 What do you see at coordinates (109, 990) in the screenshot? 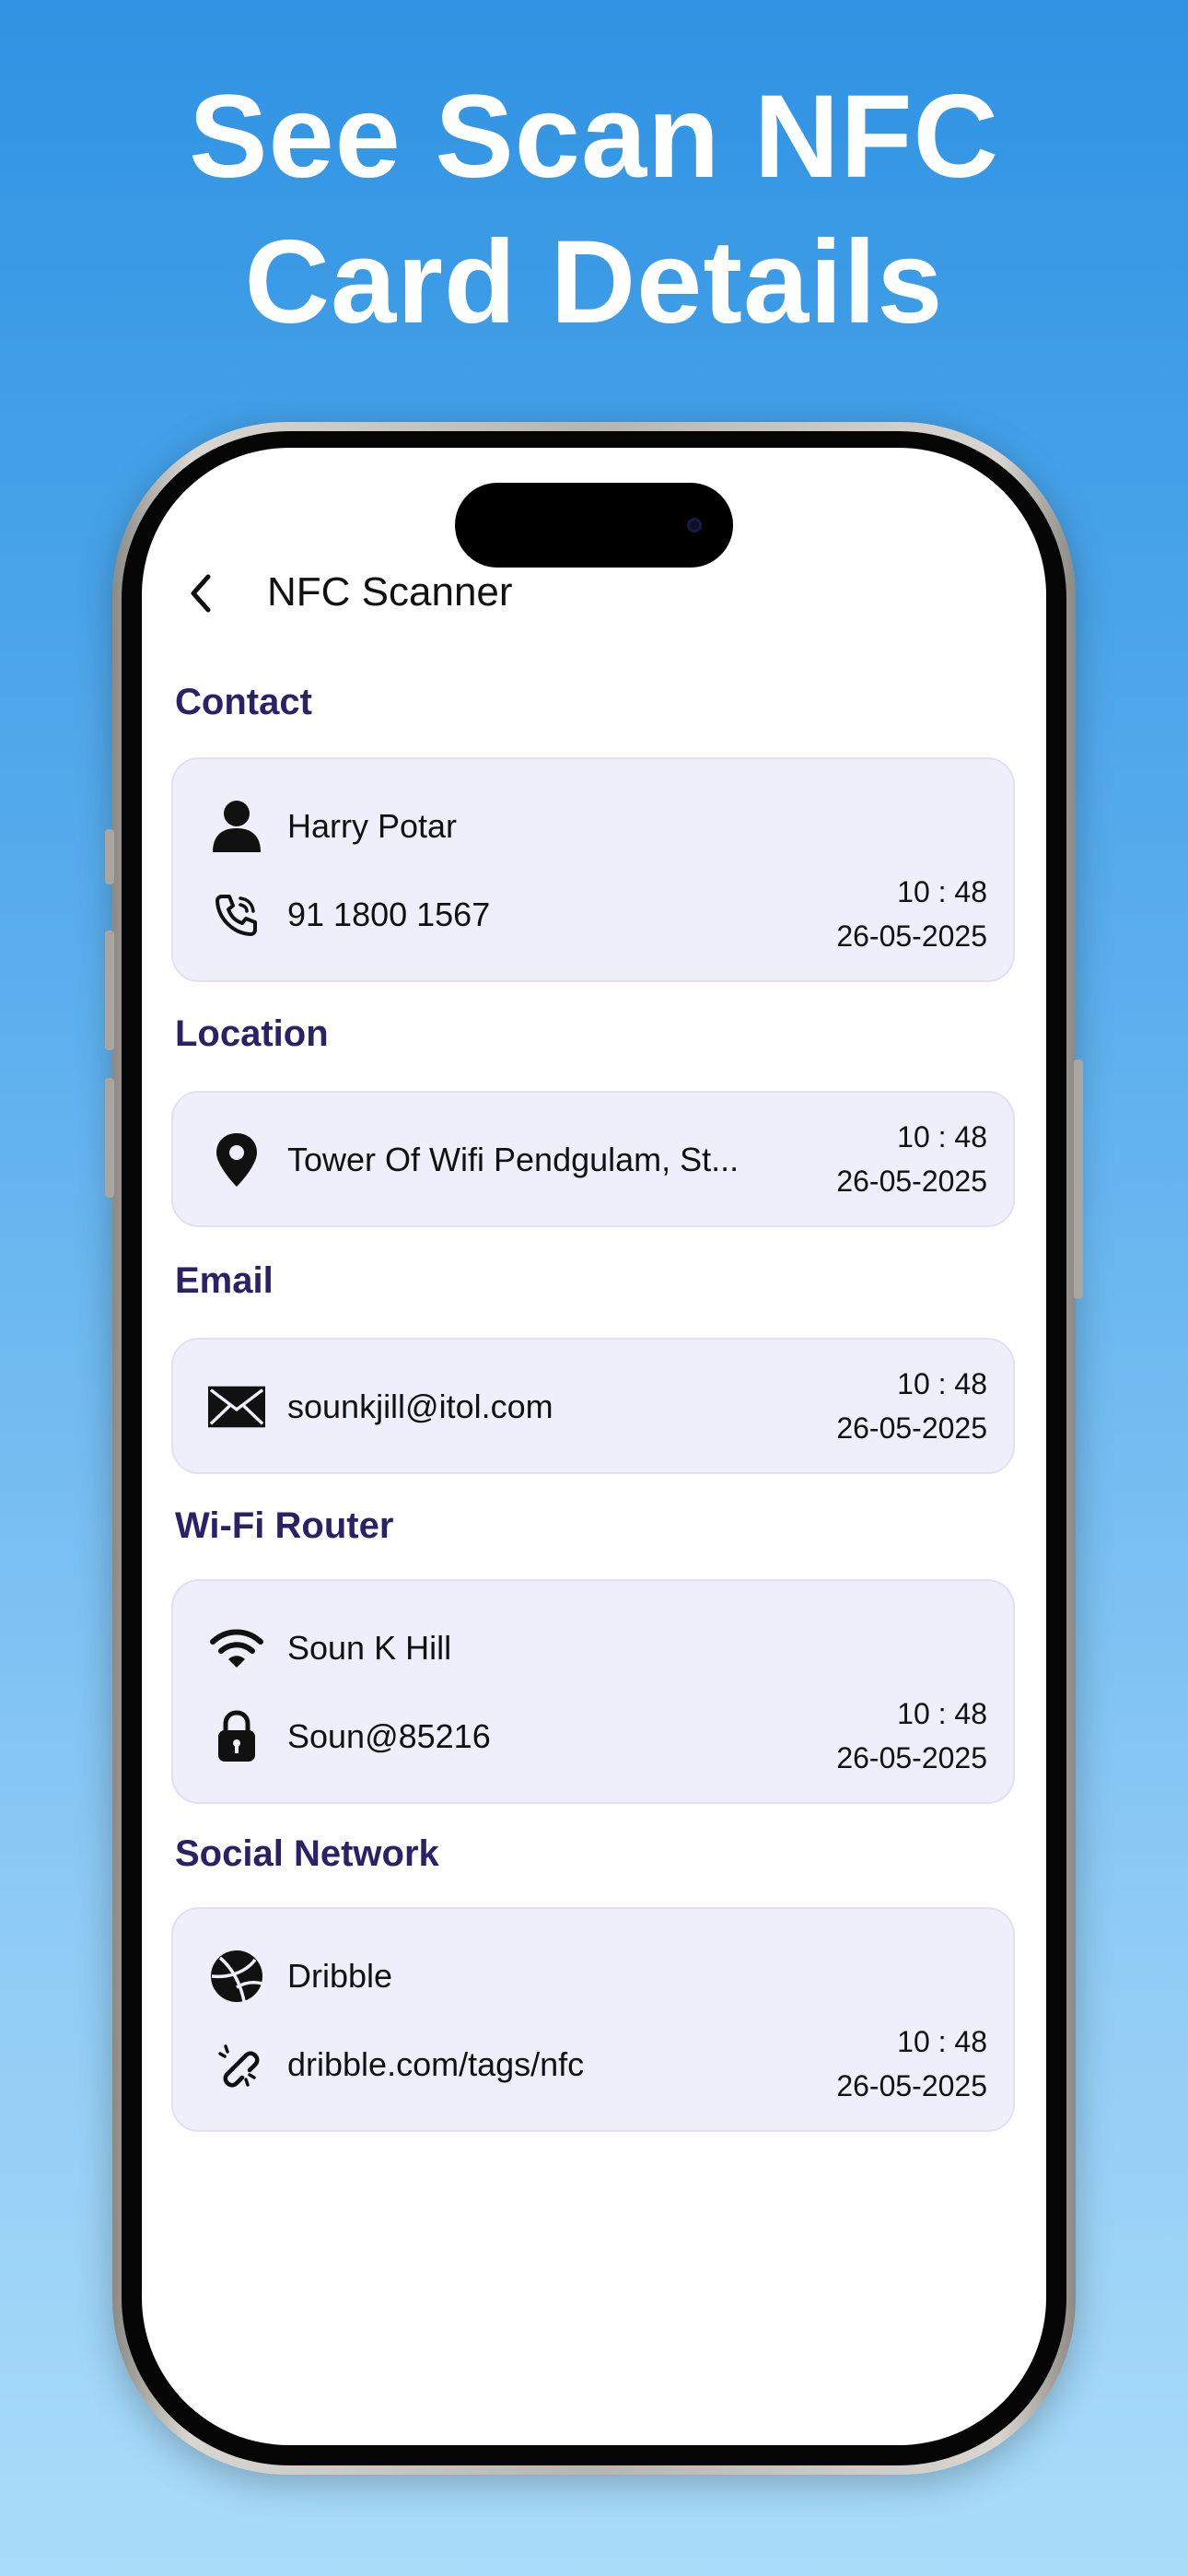
I see `phone-volume-up` at bounding box center [109, 990].